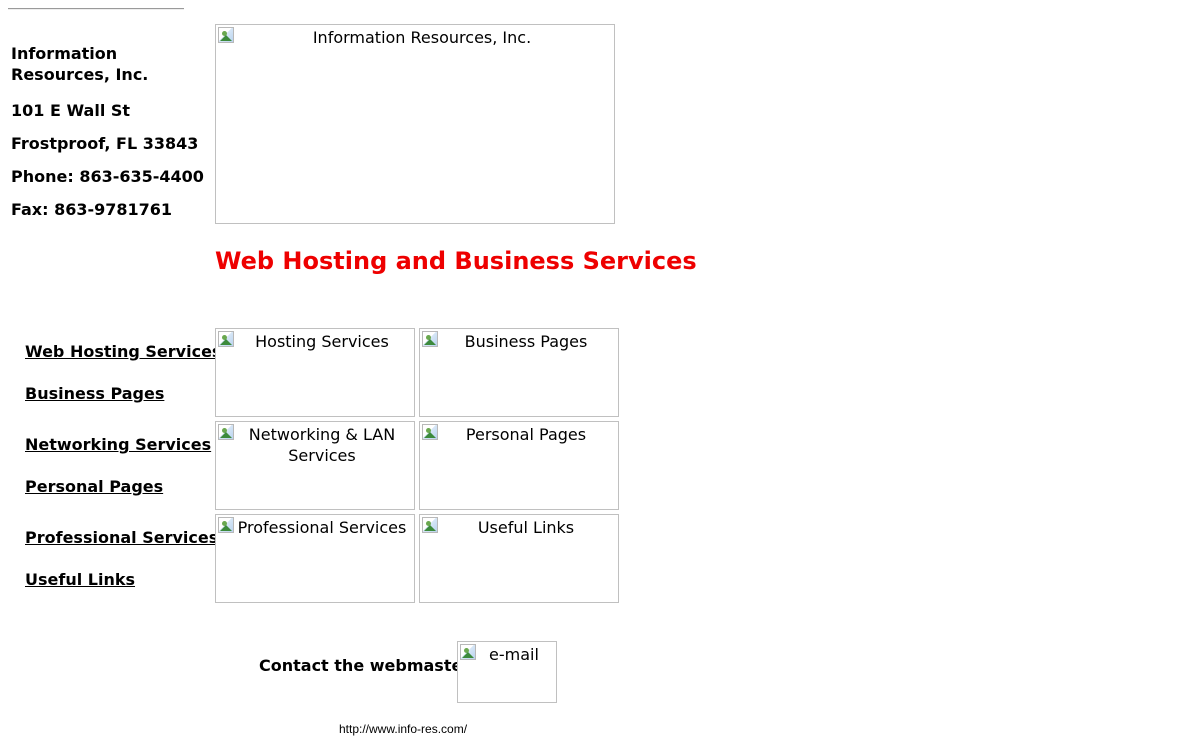 The width and height of the screenshot is (1200, 740). I want to click on nav-link-web-hosting-services: Web Hosting Services, so click(123, 351).